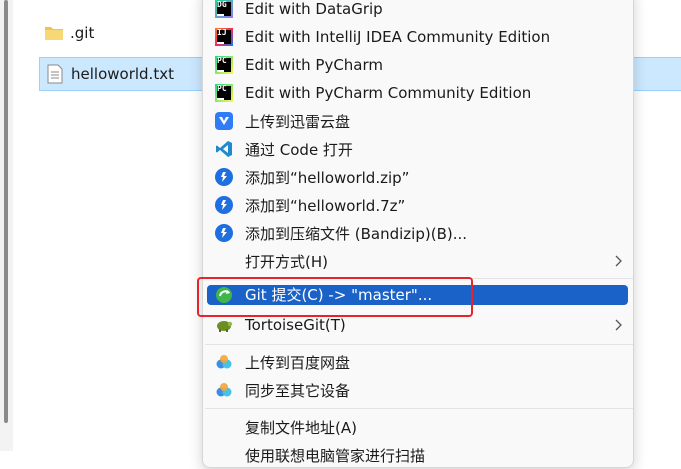 The image size is (681, 469). What do you see at coordinates (6, 211) in the screenshot?
I see `scrollbar-thumb` at bounding box center [6, 211].